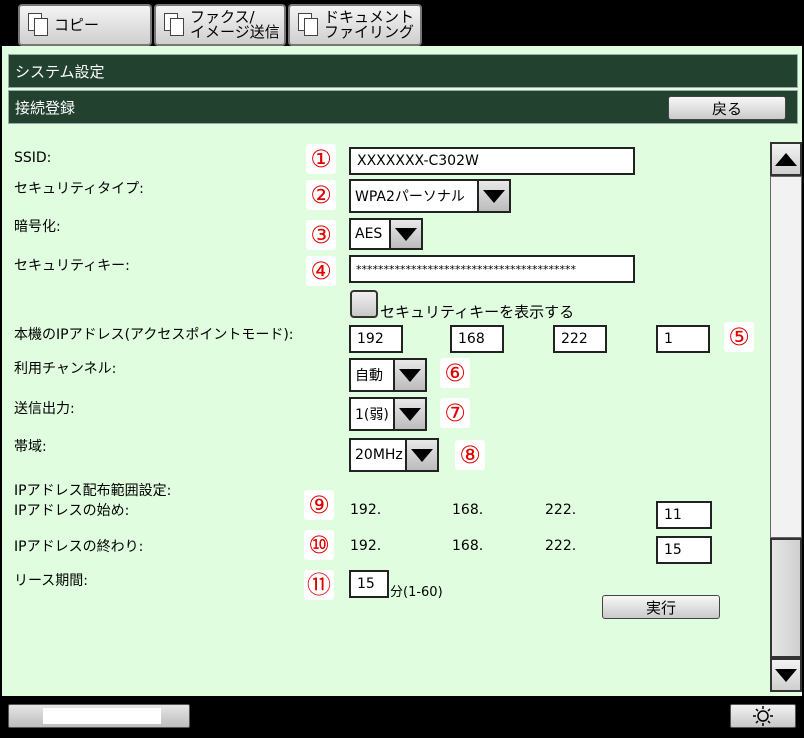 This screenshot has width=804, height=738. Describe the element at coordinates (319, 545) in the screenshot. I see `marker-10: ⑩` at that location.